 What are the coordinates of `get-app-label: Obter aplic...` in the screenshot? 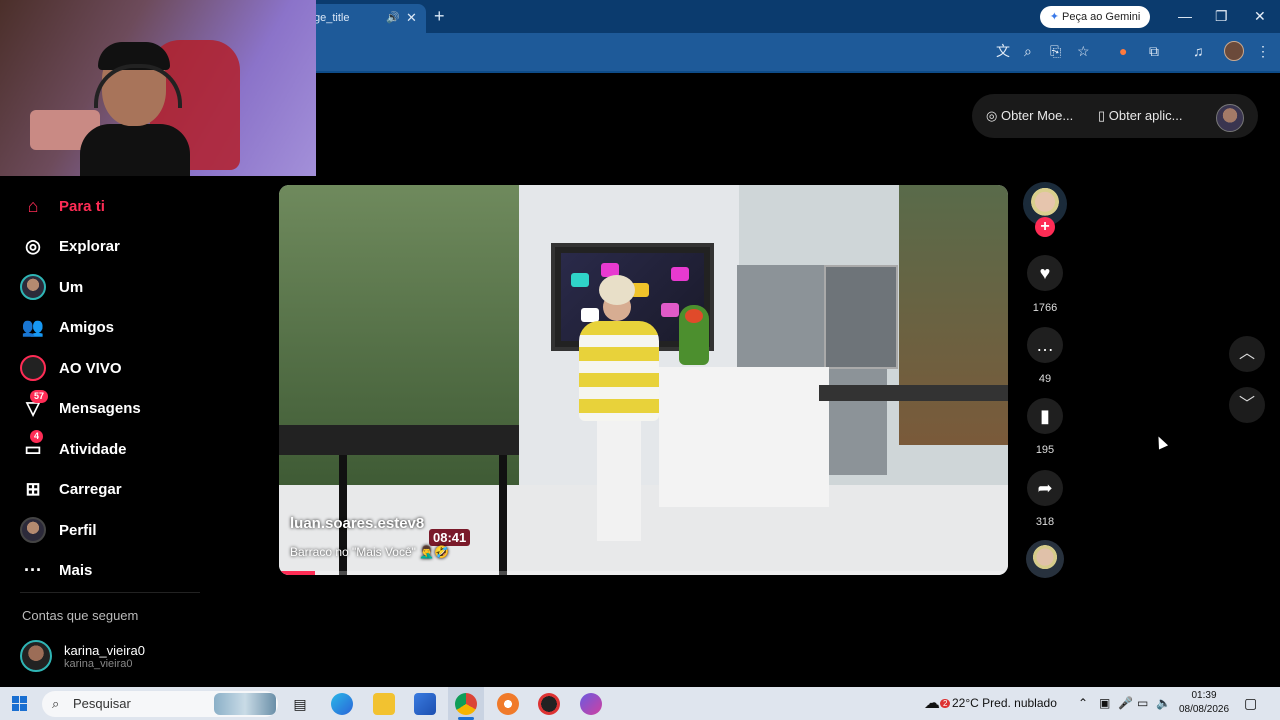 It's located at (1145, 115).